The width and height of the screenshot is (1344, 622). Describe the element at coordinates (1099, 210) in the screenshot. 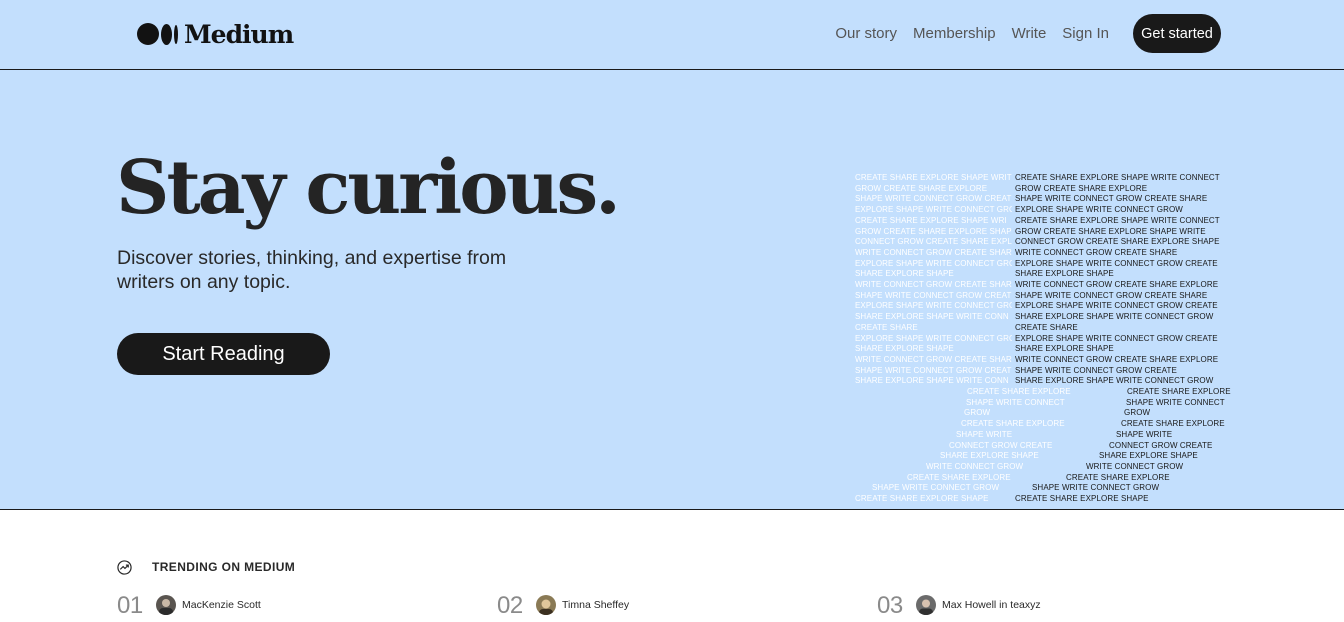

I see `word-art-line: EXPLORE SHAPE WRITE CONNECT GROW` at that location.